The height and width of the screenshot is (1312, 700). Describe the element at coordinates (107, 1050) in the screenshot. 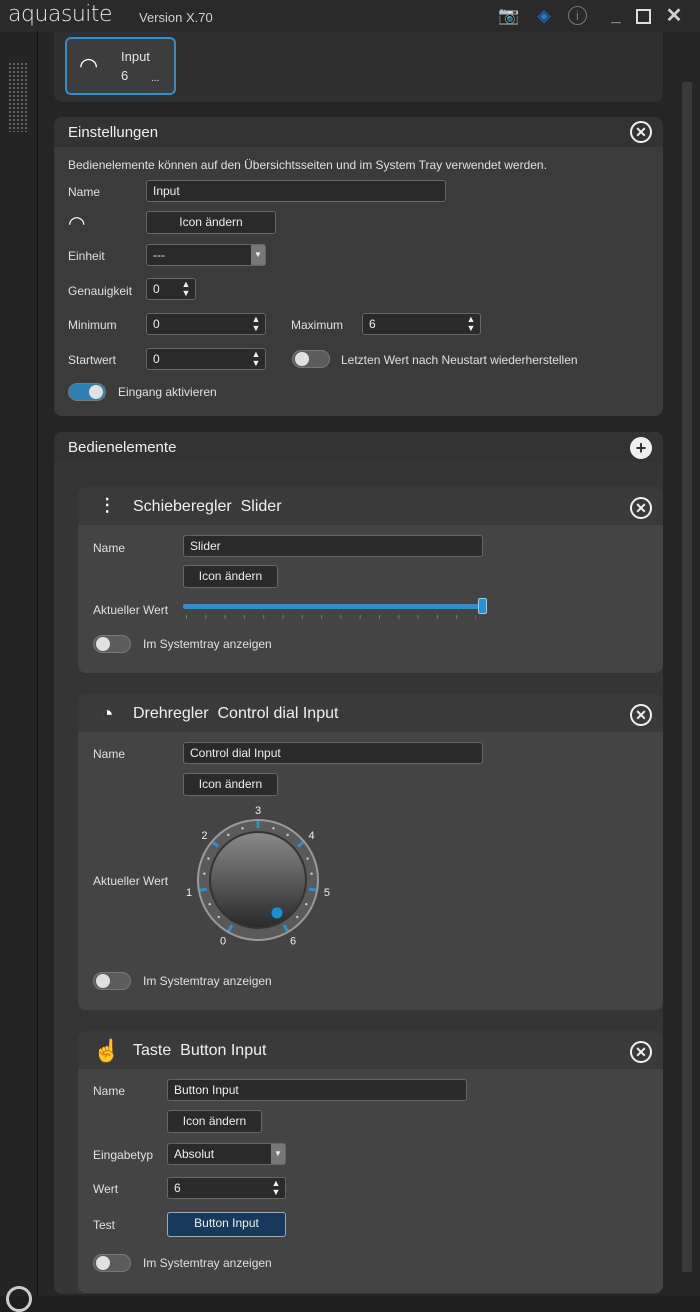

I see `touch-button-icon: ☝` at that location.